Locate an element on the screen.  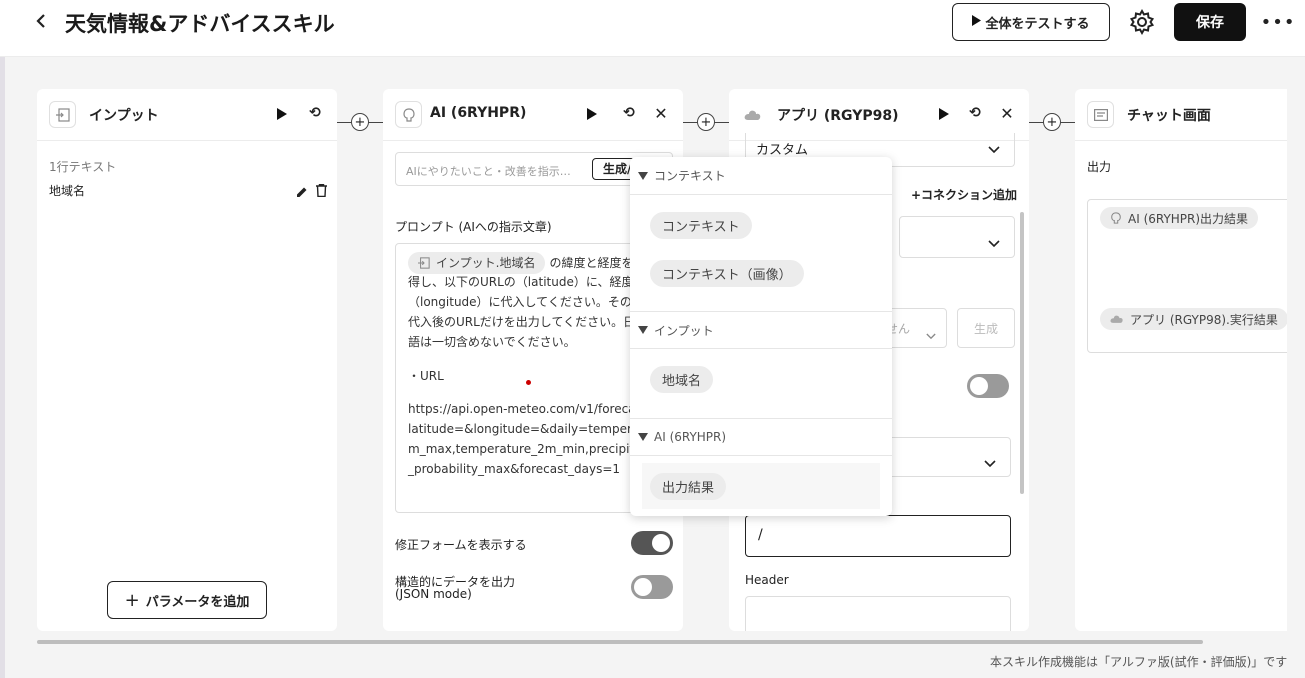
popup-section-title: AI (6RYHPR) is located at coordinates (690, 437).